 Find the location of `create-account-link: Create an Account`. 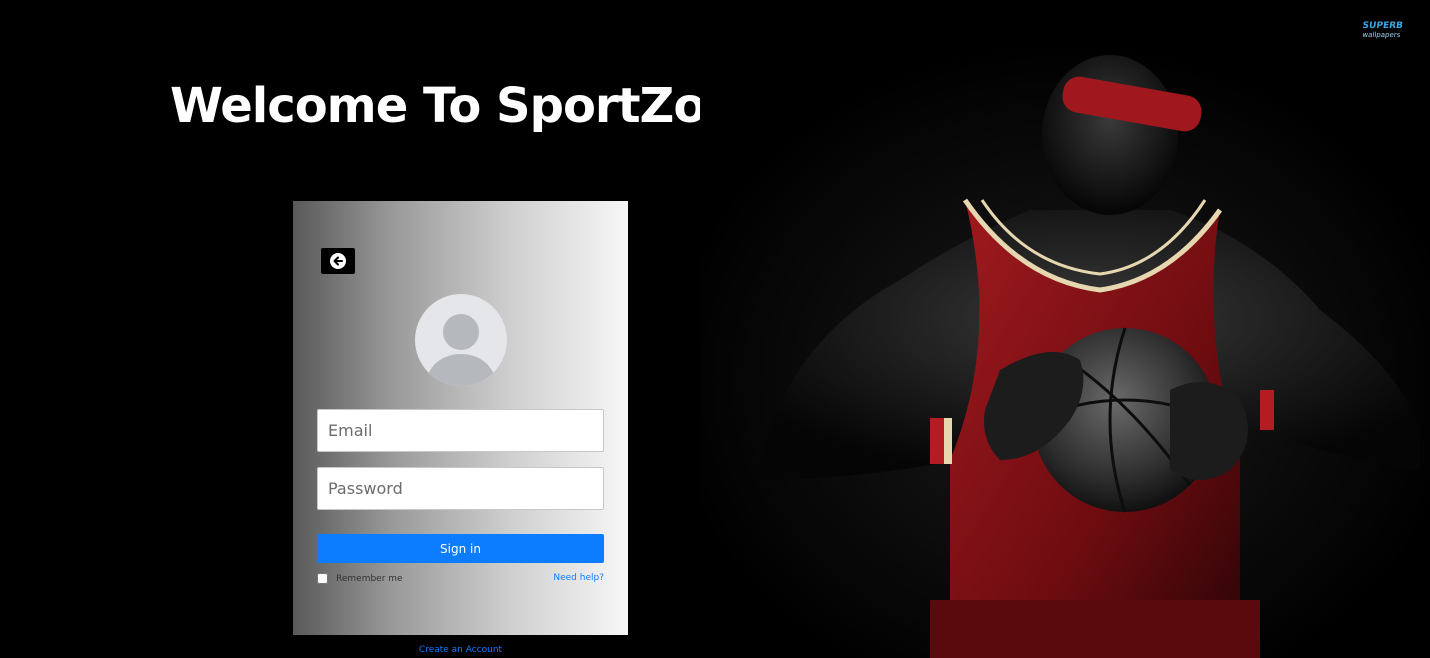

create-account-link: Create an Account is located at coordinates (460, 650).